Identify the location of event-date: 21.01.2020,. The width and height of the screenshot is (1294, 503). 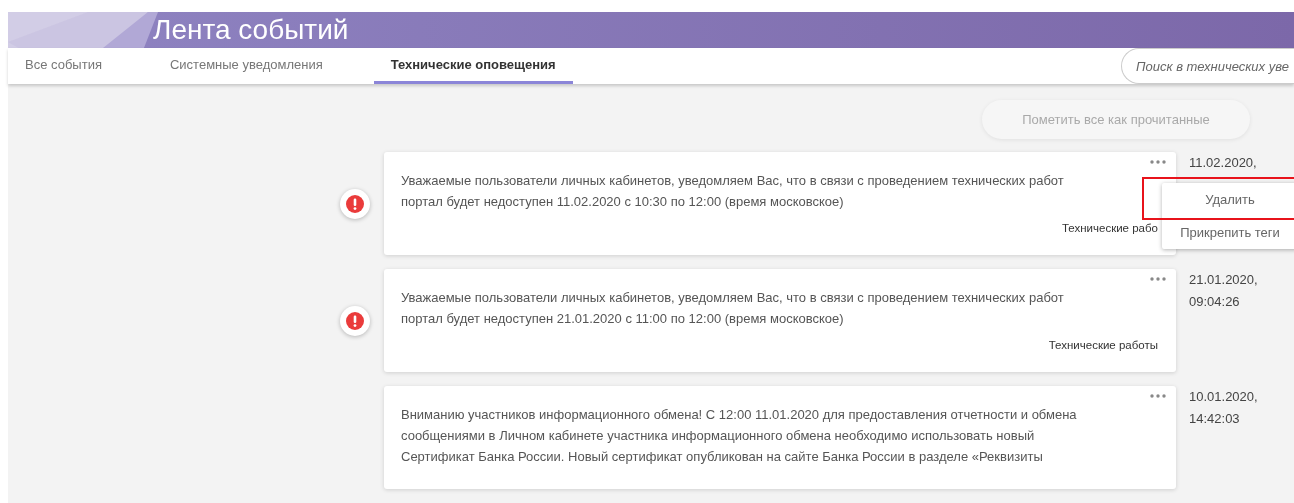
(1223, 280).